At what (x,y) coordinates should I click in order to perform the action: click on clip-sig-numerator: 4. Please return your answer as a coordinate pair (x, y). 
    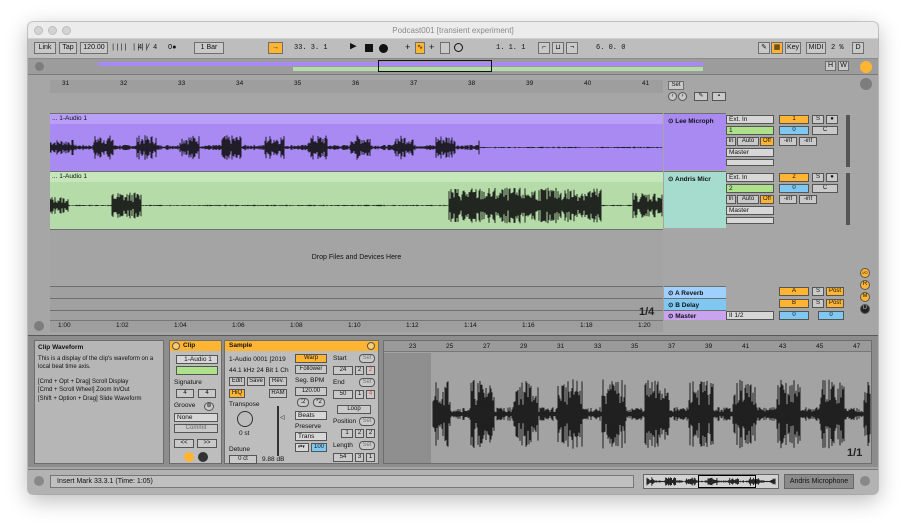
    Looking at the image, I should click on (185, 393).